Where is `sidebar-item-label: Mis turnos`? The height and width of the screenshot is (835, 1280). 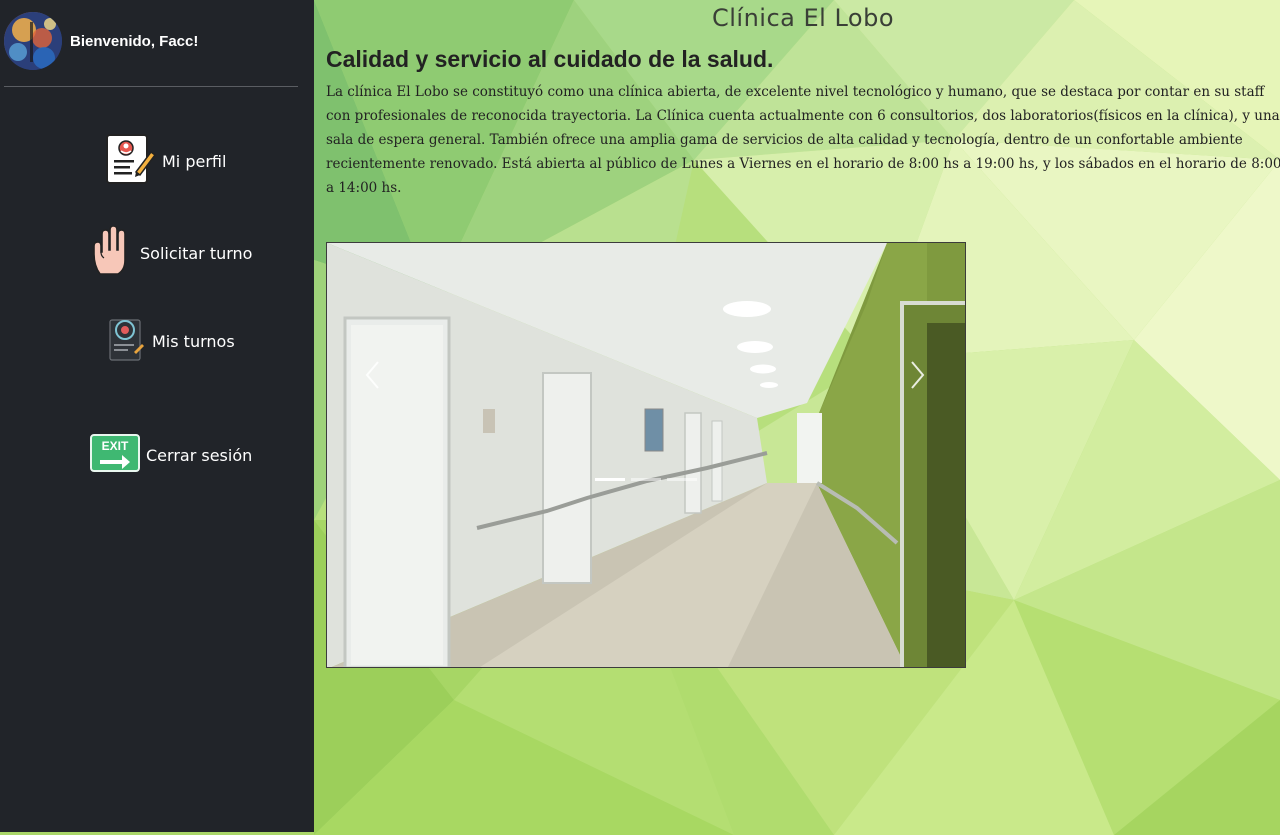 sidebar-item-label: Mis turnos is located at coordinates (193, 341).